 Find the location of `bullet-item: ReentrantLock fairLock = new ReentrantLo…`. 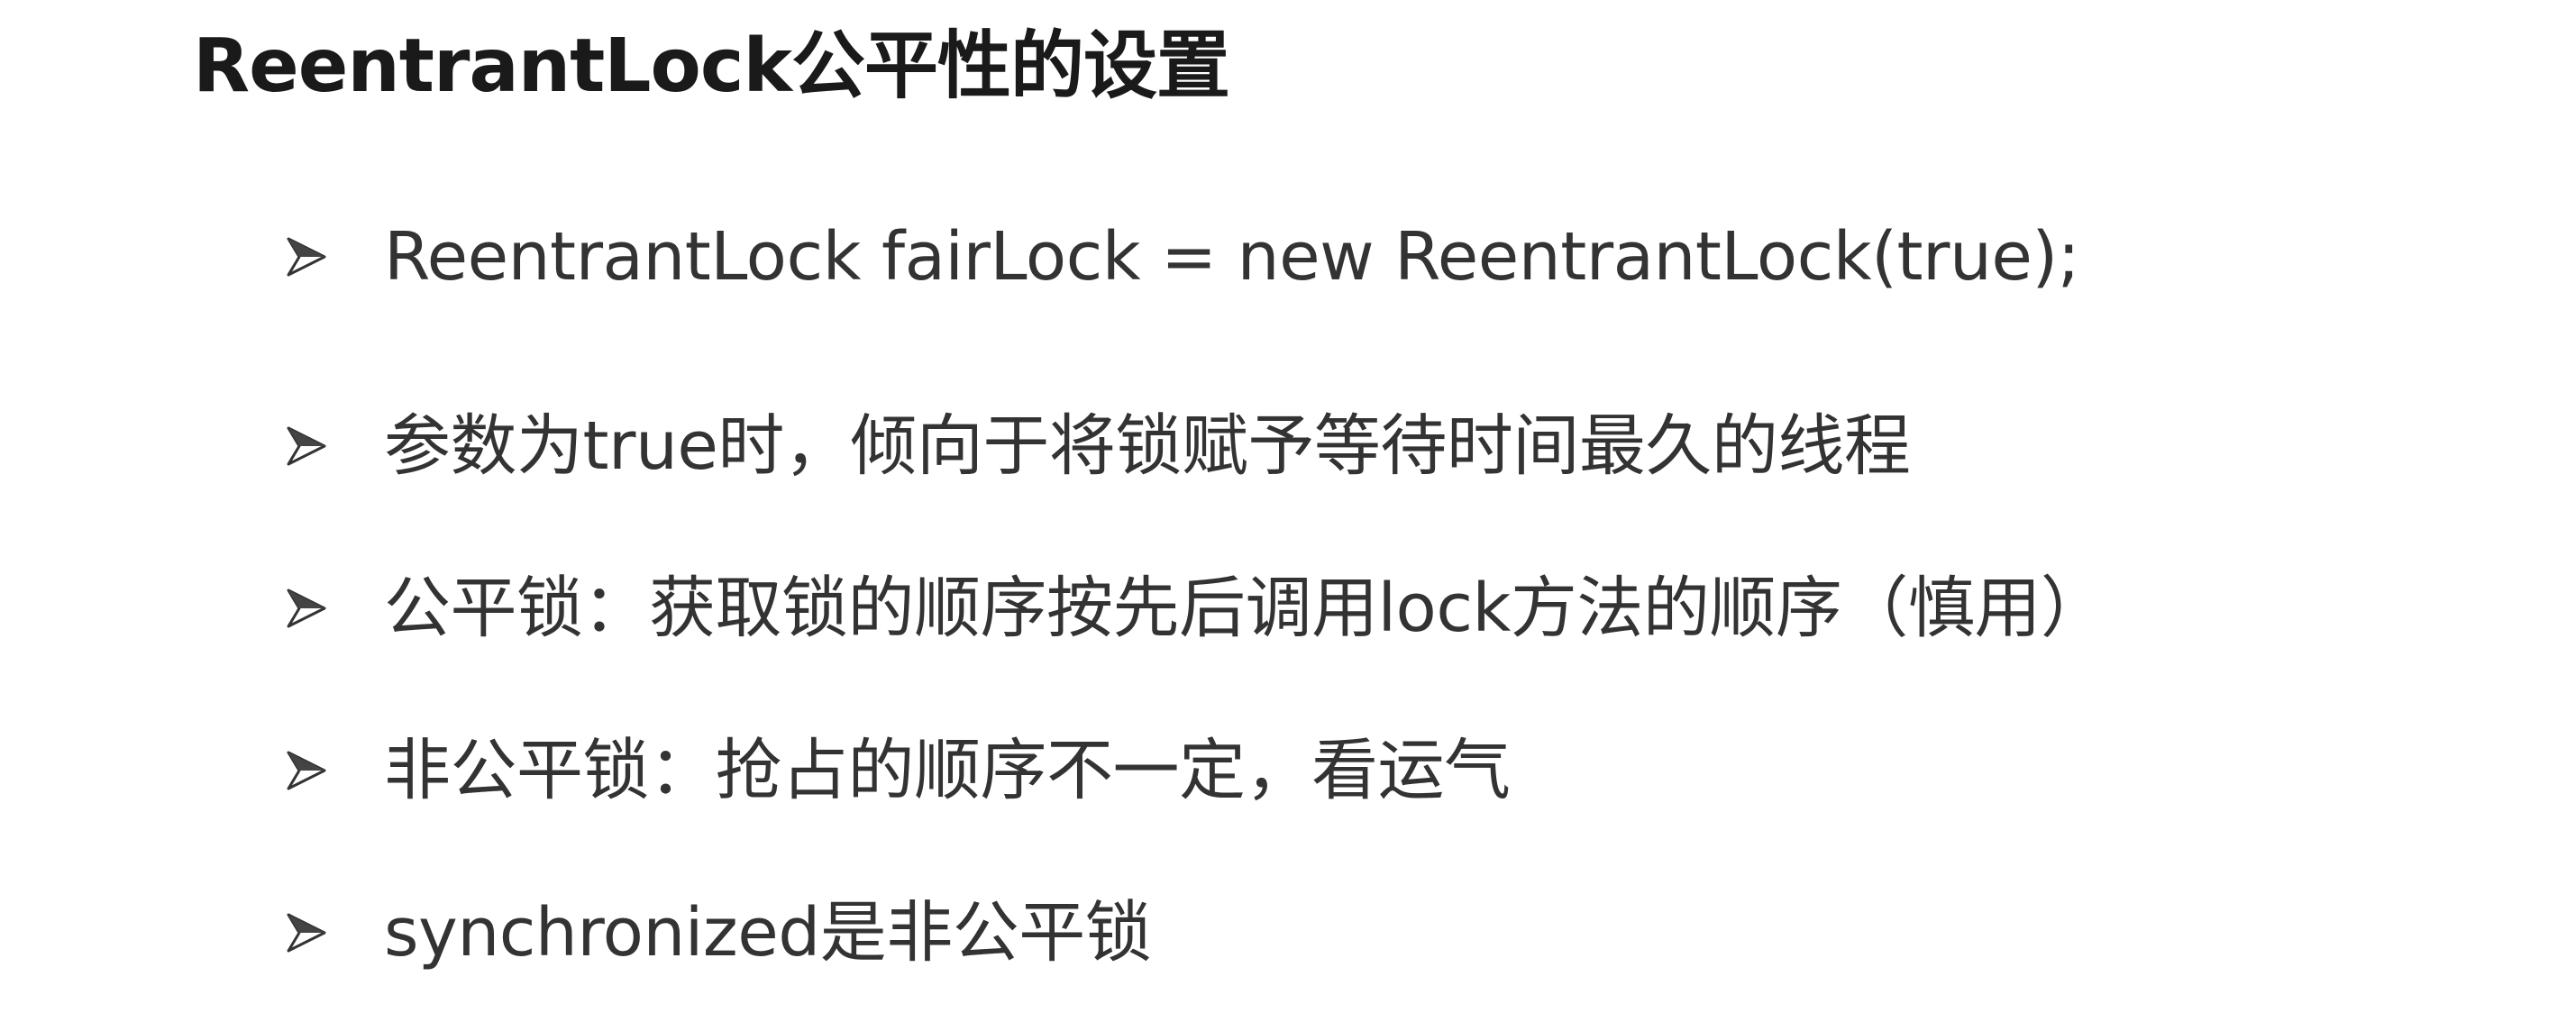

bullet-item: ReentrantLock fairLock = new ReentrantLo… is located at coordinates (1179, 256).